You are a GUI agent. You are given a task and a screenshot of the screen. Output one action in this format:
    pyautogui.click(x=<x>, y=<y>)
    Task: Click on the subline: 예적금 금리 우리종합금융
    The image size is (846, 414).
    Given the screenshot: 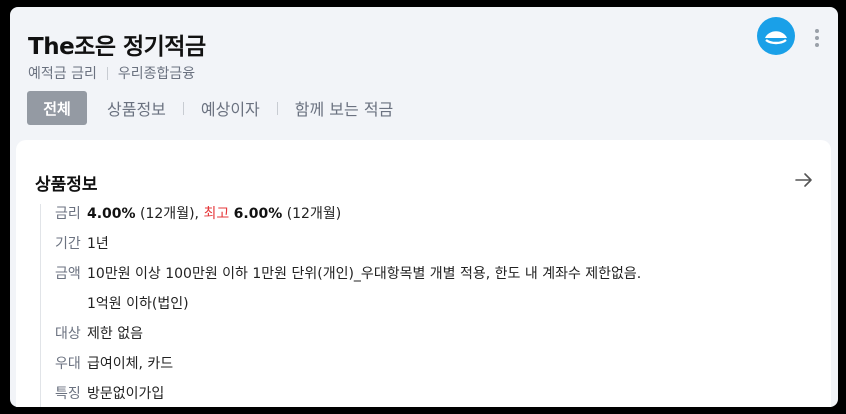 What is the action you would take?
    pyautogui.click(x=111, y=73)
    